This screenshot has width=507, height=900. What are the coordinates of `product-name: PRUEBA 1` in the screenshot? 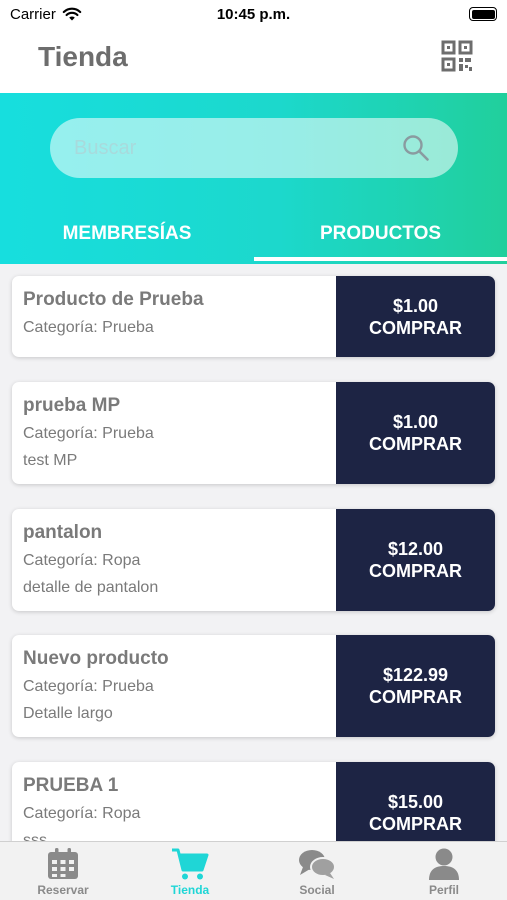 It's located at (71, 785).